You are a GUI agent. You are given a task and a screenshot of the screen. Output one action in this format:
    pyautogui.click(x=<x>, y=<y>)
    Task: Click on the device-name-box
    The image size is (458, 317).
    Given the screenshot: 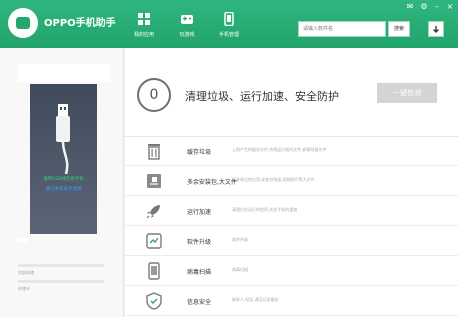 What is the action you would take?
    pyautogui.click(x=64, y=73)
    